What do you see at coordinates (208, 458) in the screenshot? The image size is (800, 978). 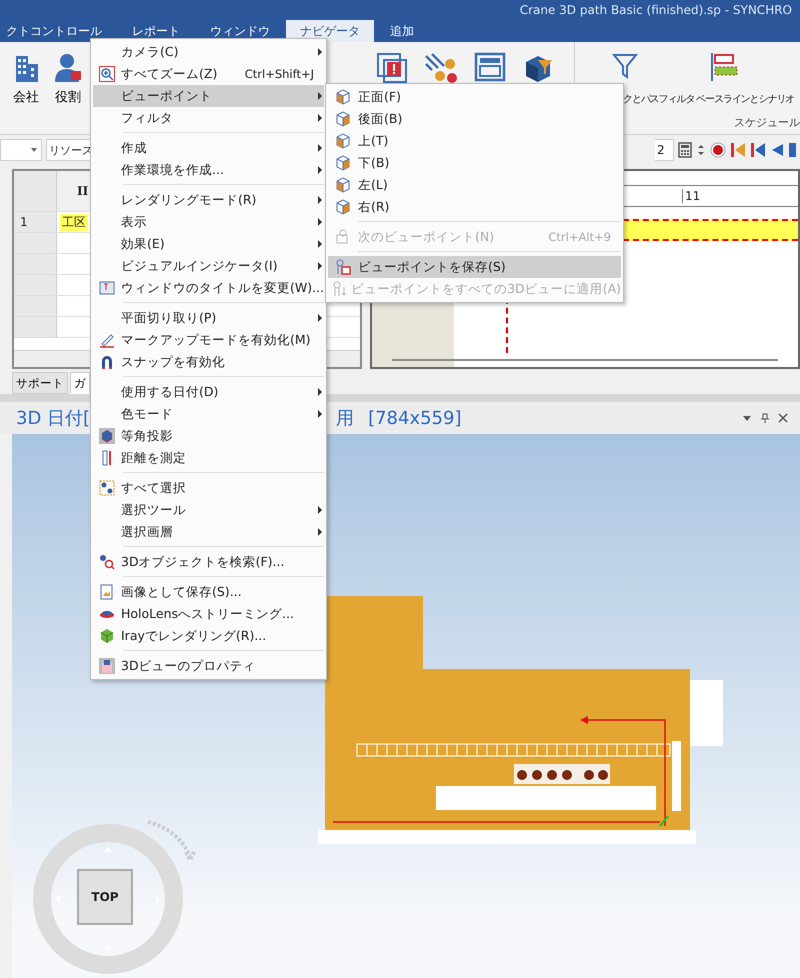 I see `menu-item: 距離を測定` at bounding box center [208, 458].